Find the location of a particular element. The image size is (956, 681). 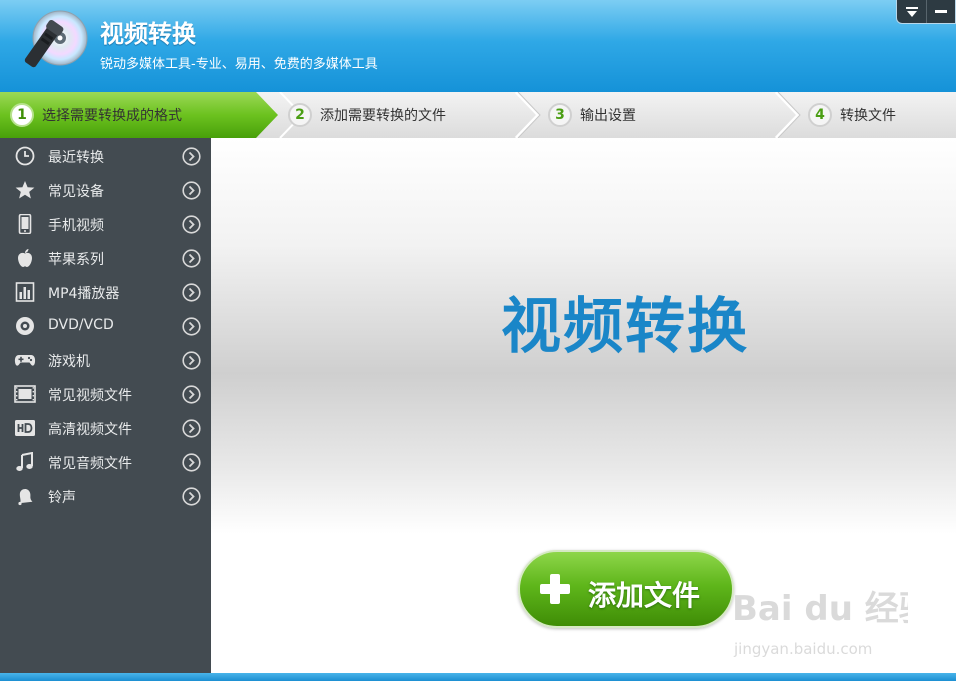

sidebar-item-label: 手机视频 is located at coordinates (76, 226).